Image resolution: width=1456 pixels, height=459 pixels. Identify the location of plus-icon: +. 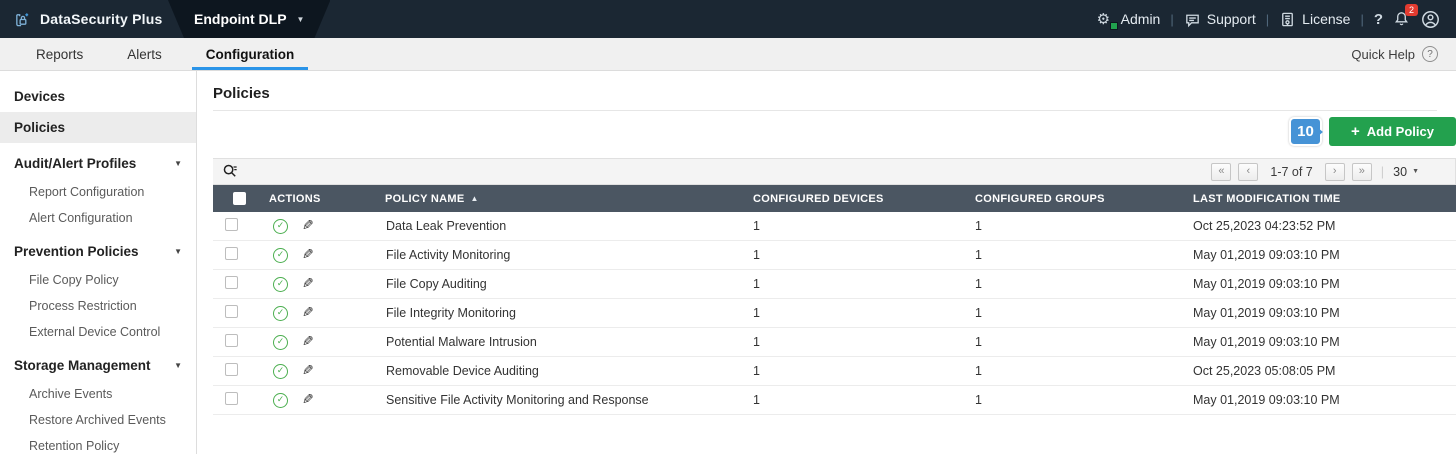
(1355, 131).